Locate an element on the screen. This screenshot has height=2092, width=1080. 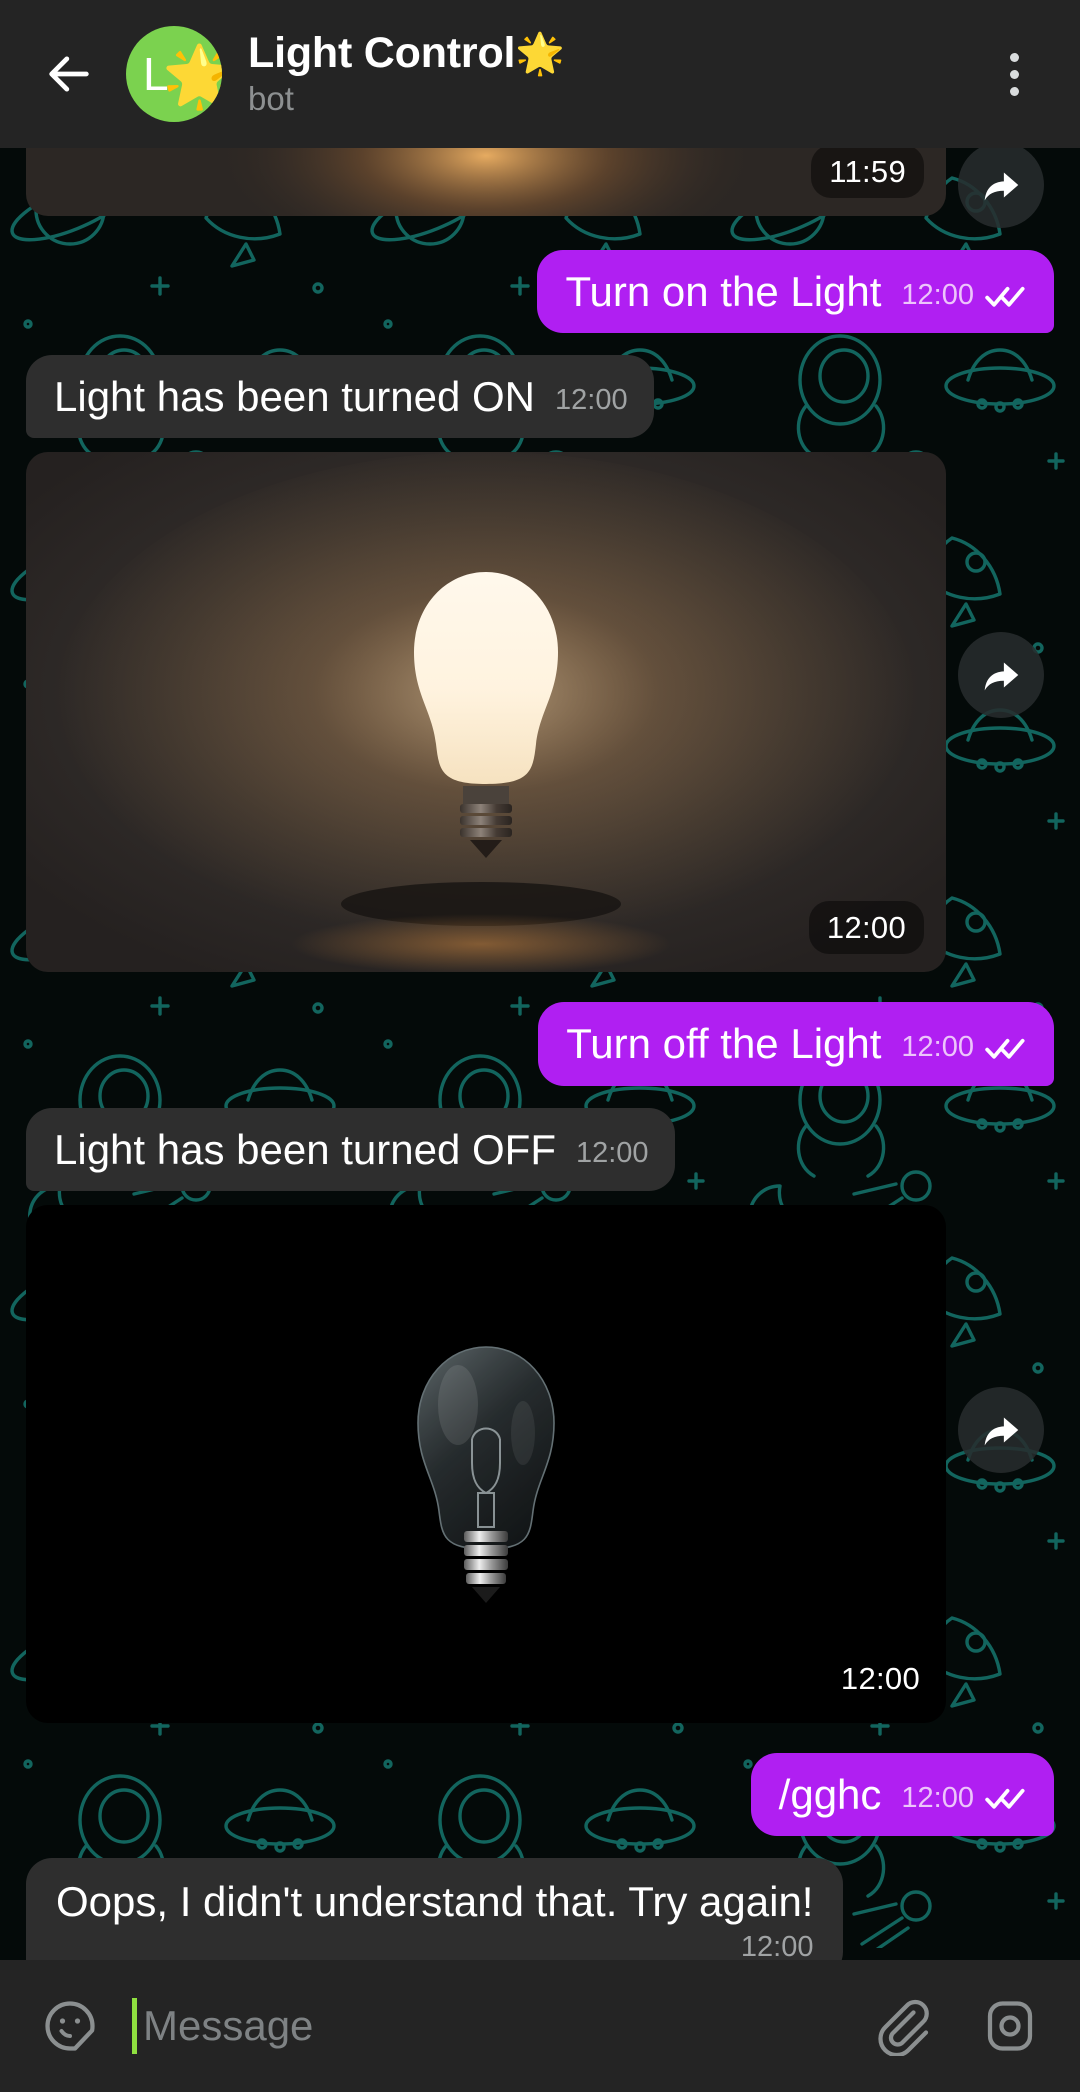
chat-subtitle: bot is located at coordinates (271, 99).